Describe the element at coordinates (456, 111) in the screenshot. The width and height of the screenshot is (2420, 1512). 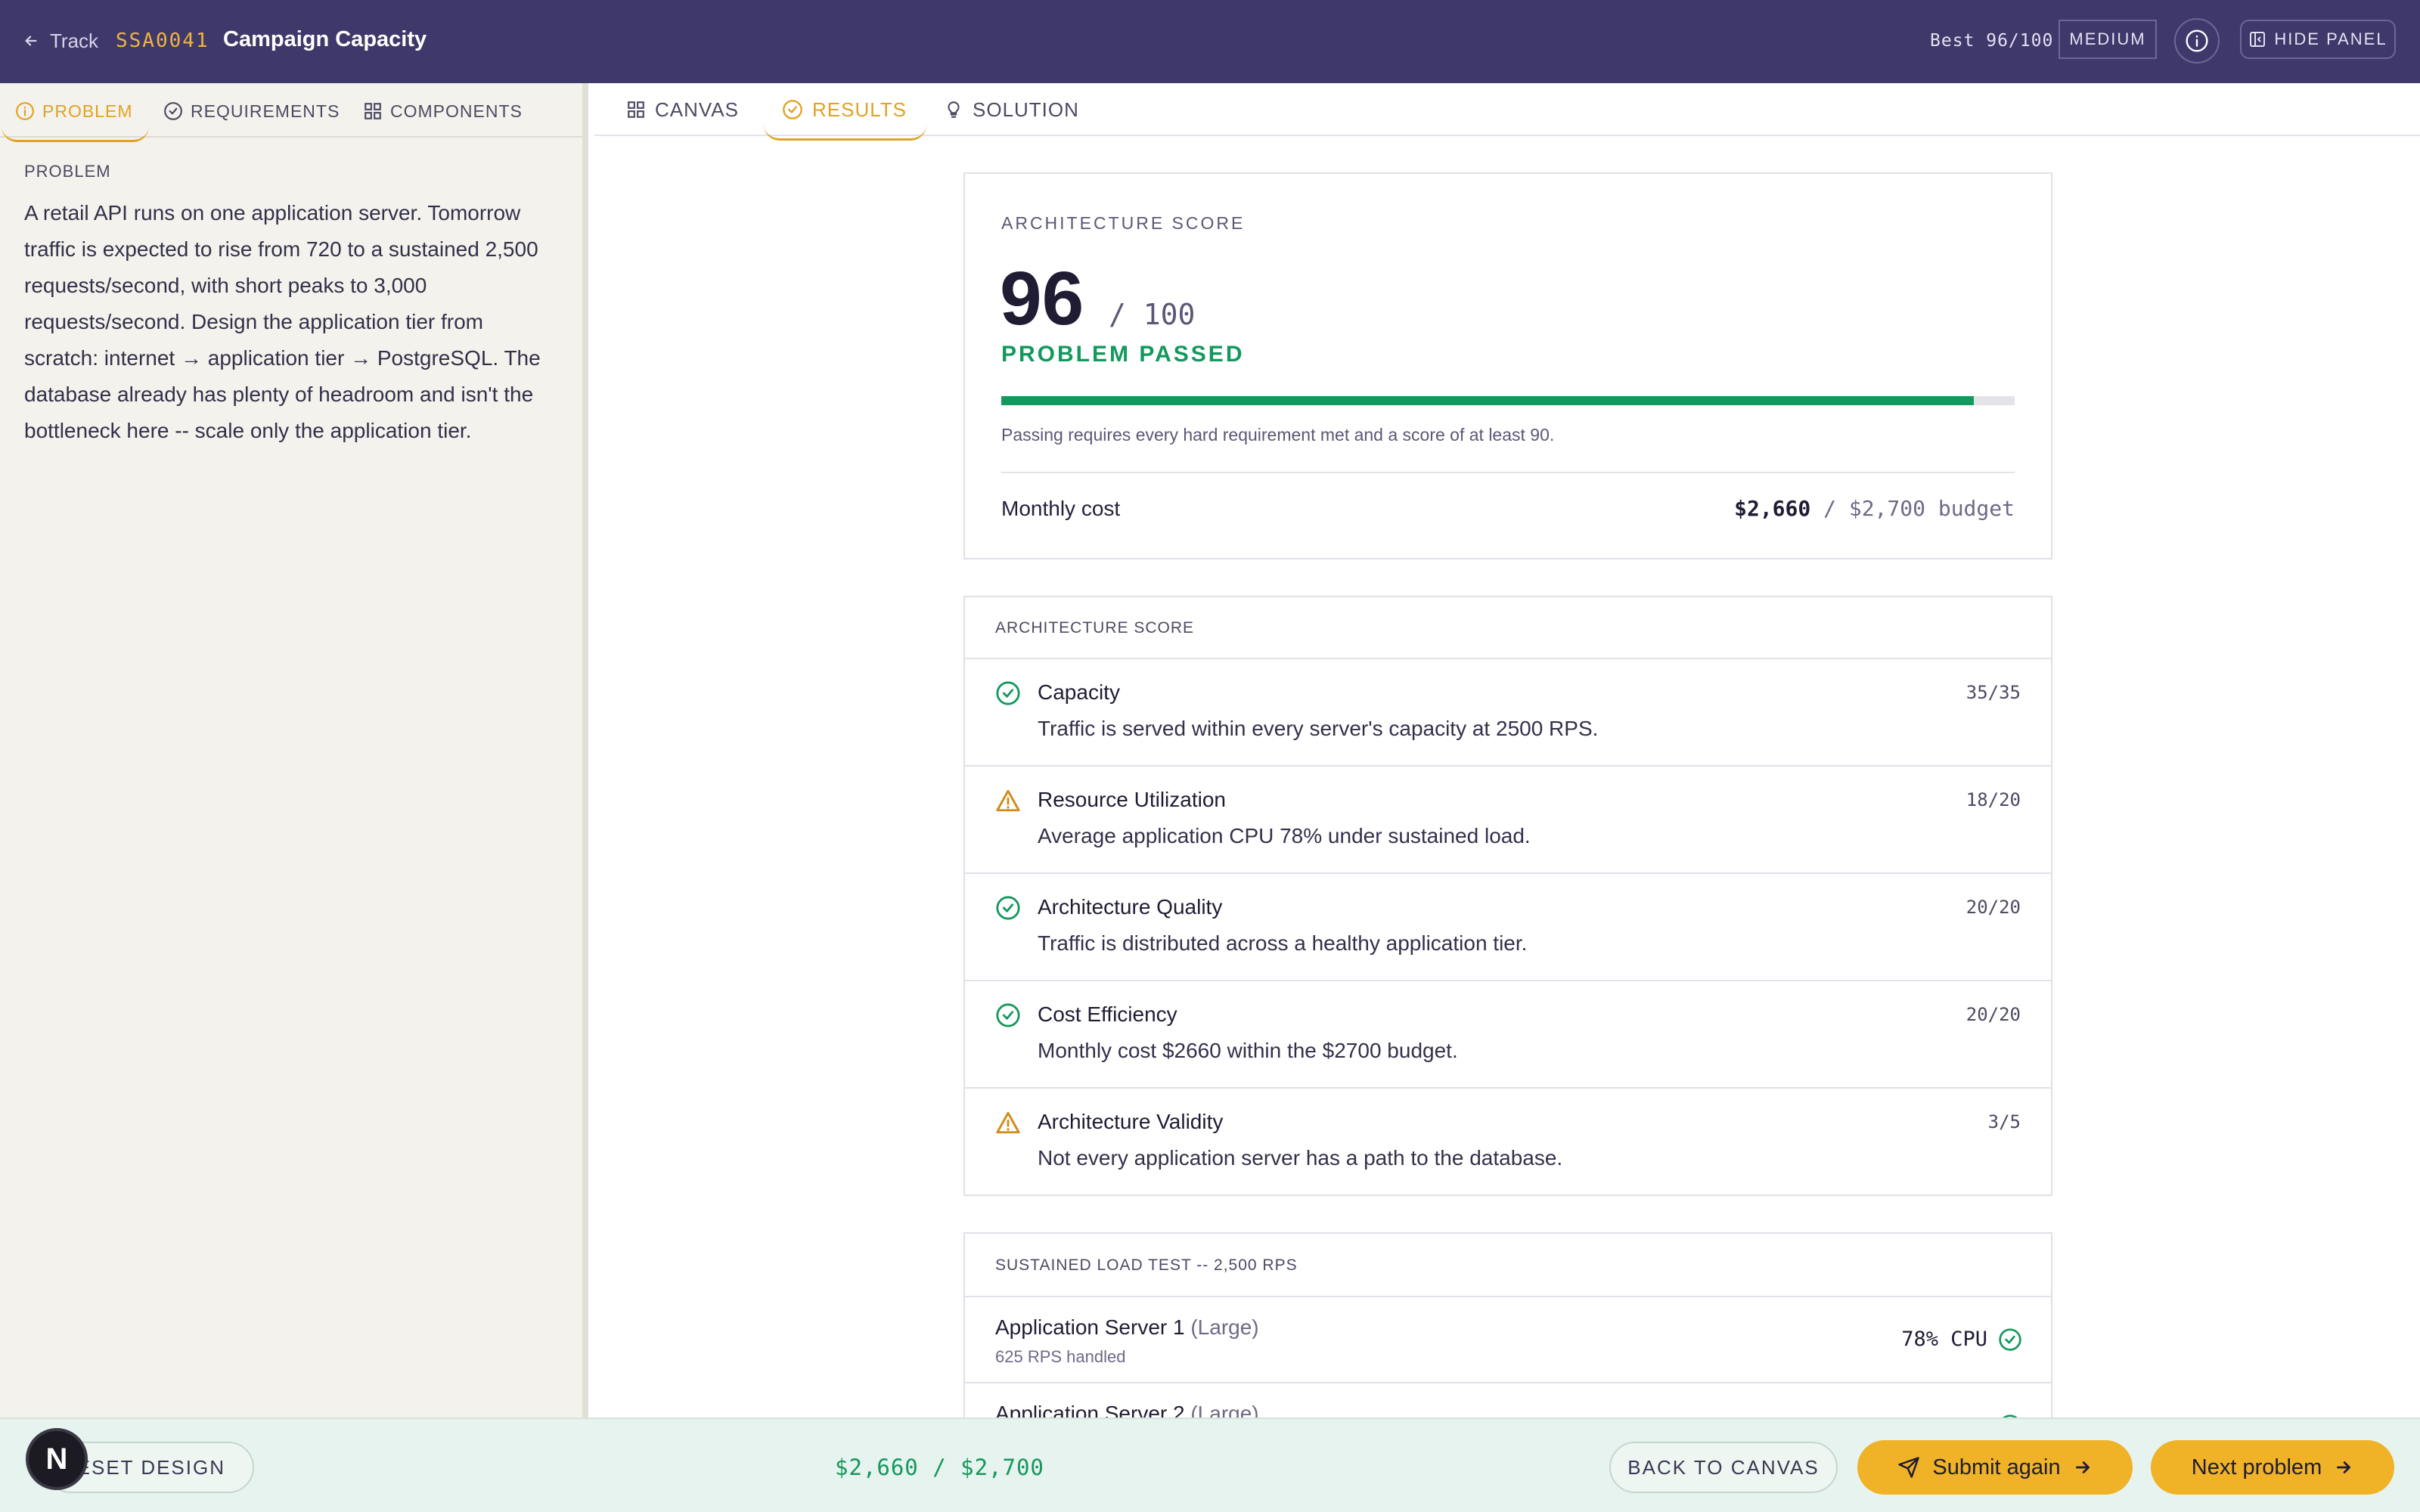
I see `tab-components-label: COMPONENTS` at that location.